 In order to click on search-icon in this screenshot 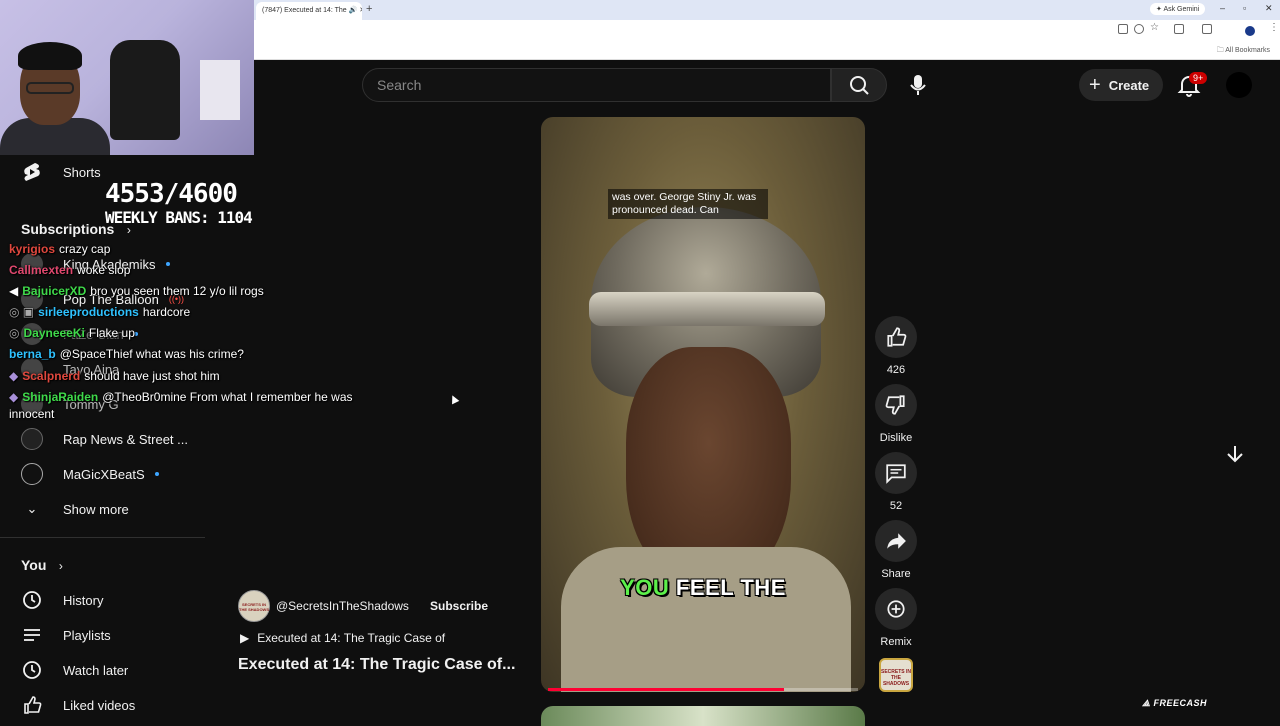, I will do `click(859, 85)`.